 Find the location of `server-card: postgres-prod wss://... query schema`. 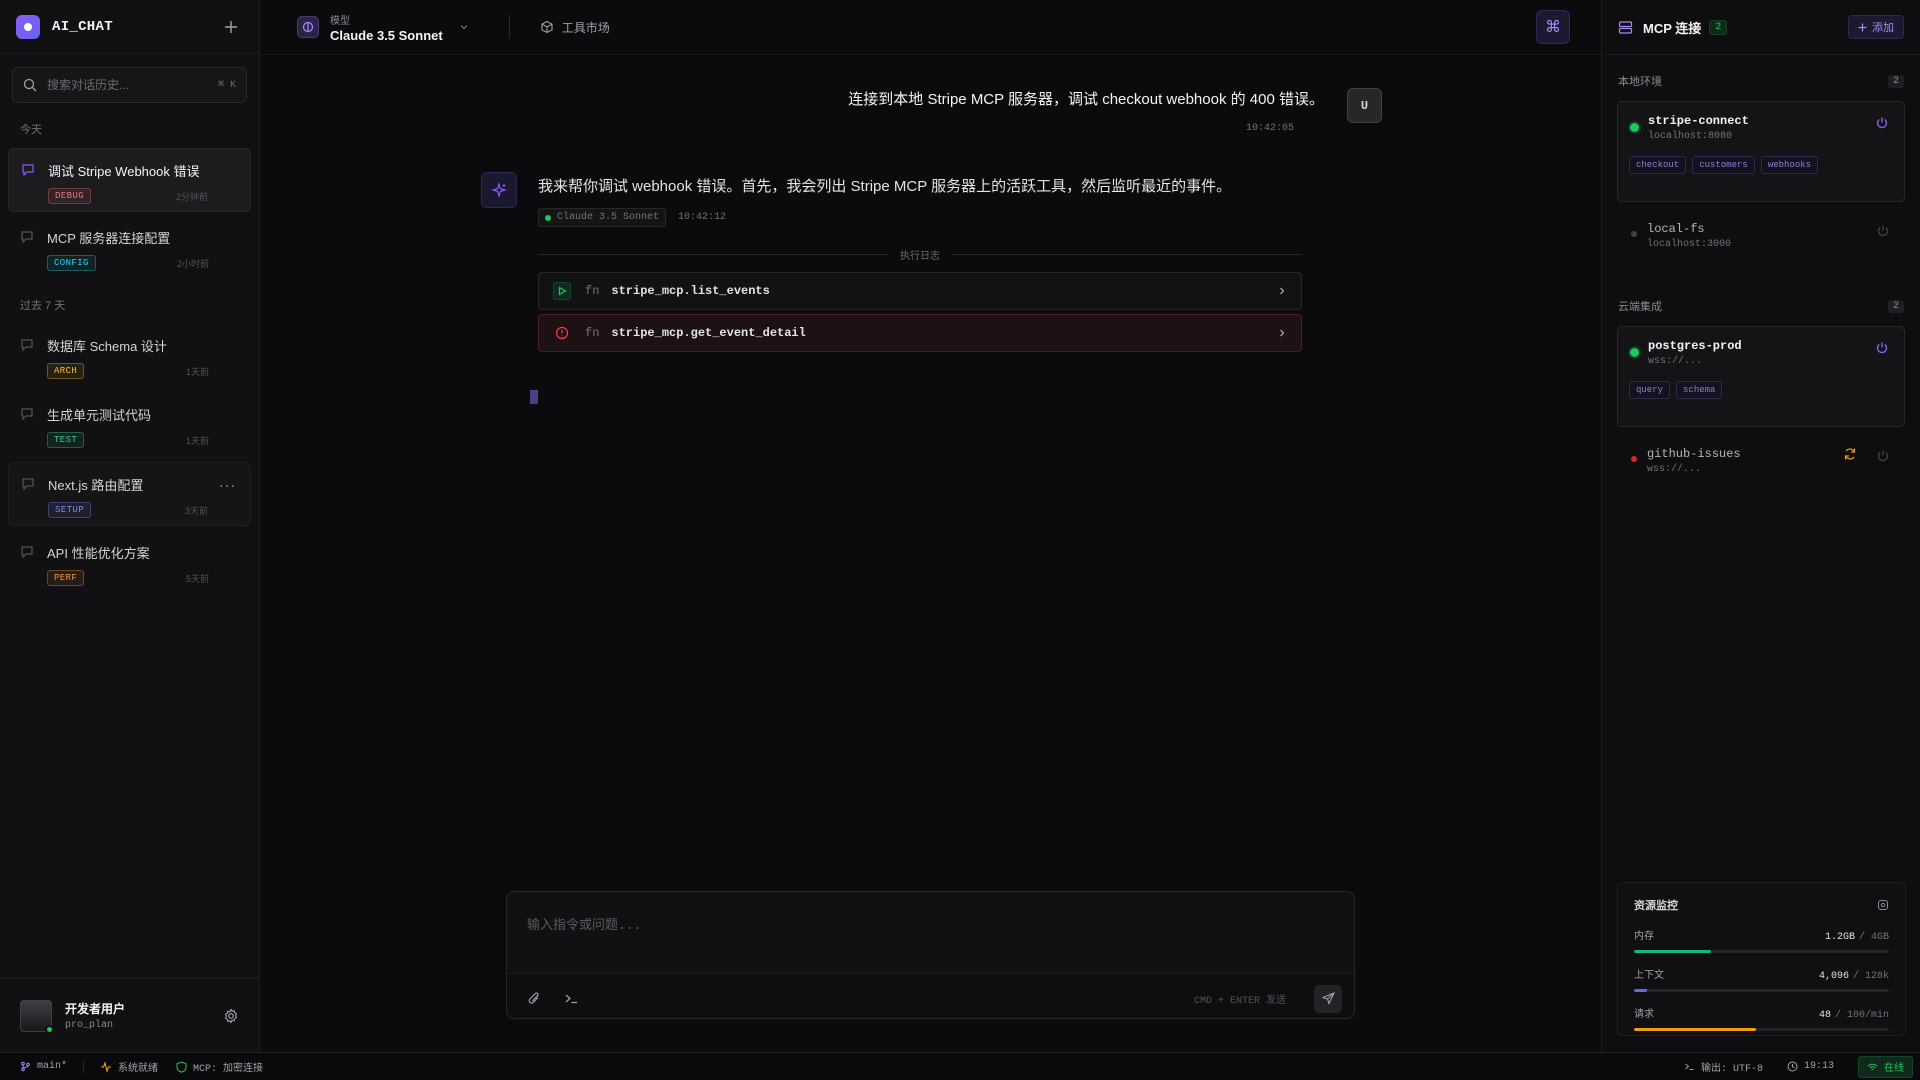

server-card: postgres-prod wss://... query schema is located at coordinates (1761, 376).